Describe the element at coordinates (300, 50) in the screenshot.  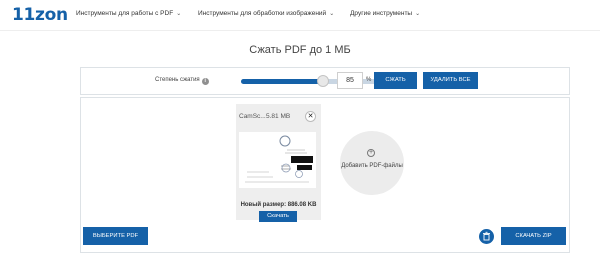
I see `page-title: Сжать PDF до 1 МБ` at that location.